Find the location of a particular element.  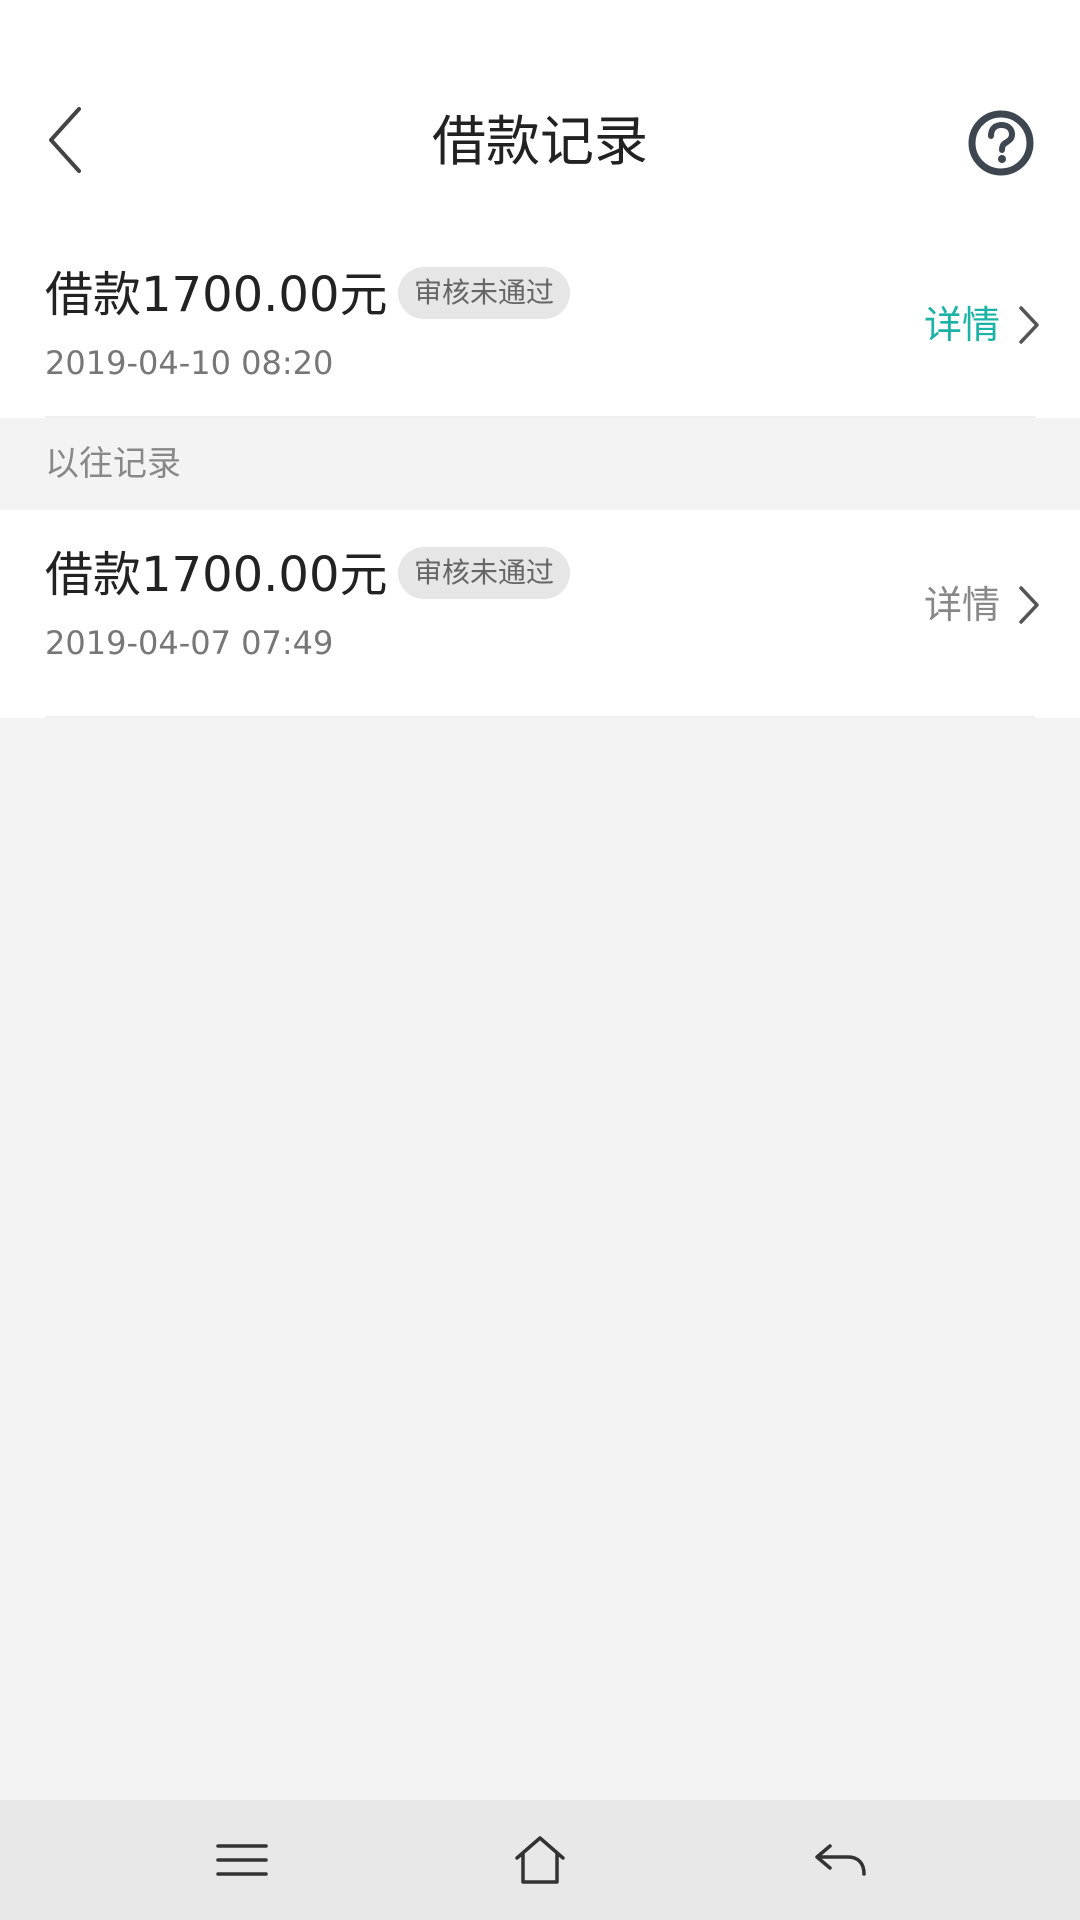

help-button is located at coordinates (1001, 143).